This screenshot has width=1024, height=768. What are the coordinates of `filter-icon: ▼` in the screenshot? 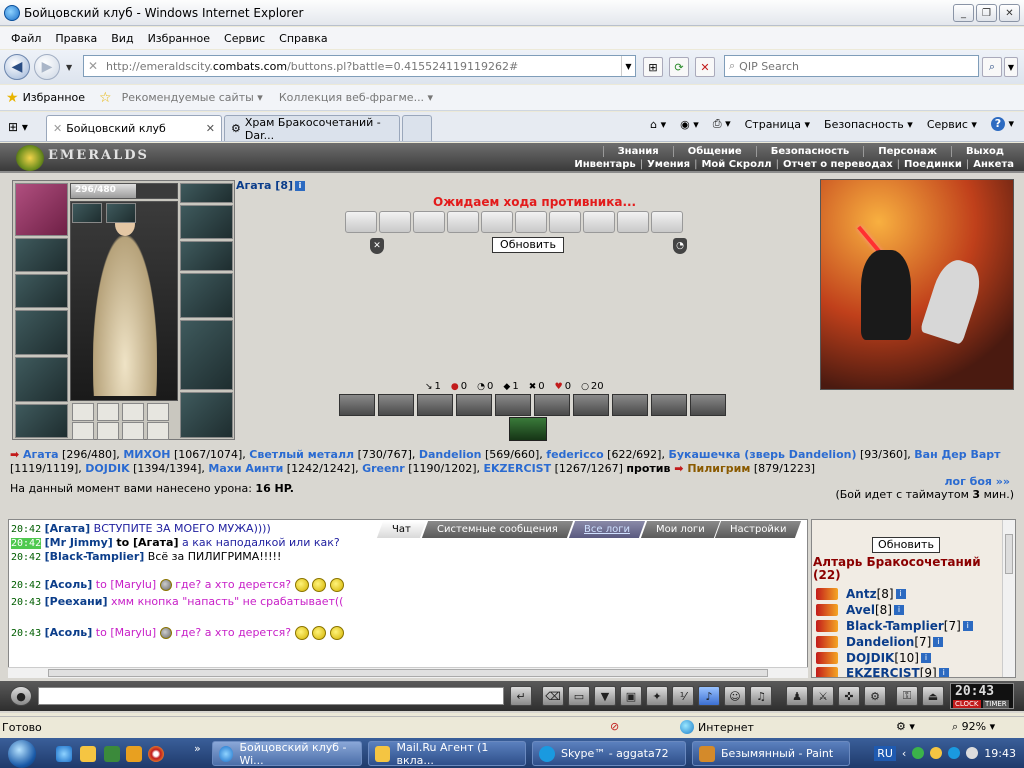 It's located at (605, 696).